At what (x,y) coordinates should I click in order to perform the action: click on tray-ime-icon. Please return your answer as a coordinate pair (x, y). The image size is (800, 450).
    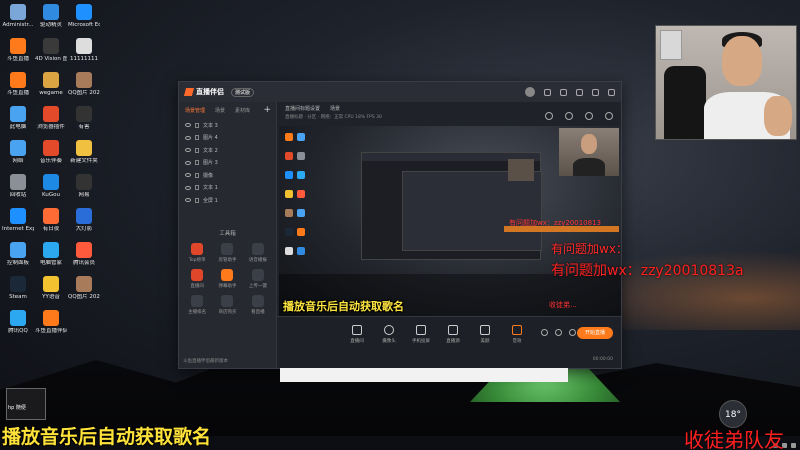
    Looking at the image, I should click on (793, 445).